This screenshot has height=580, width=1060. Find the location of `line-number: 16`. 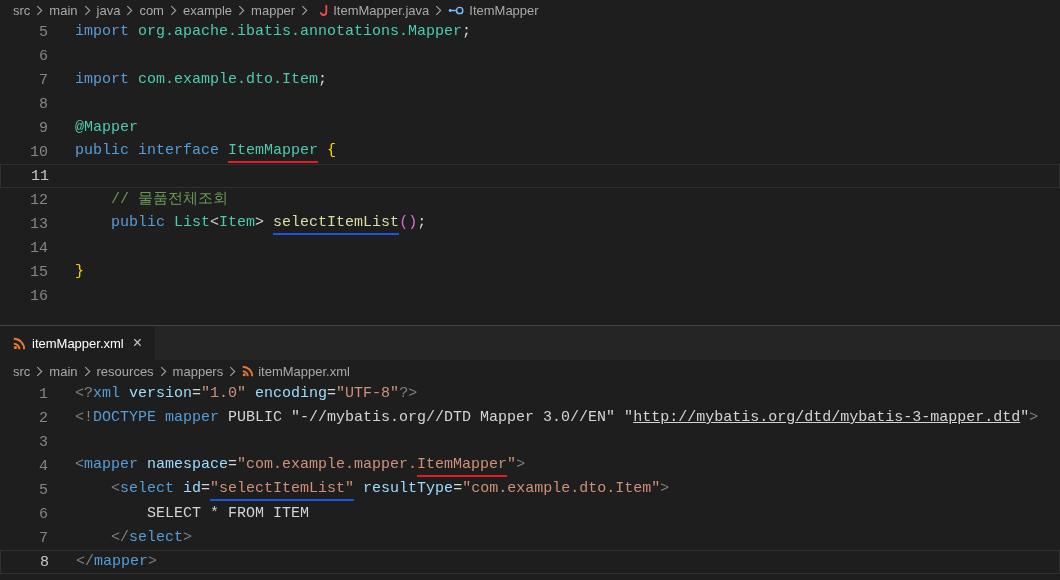

line-number: 16 is located at coordinates (38, 296).